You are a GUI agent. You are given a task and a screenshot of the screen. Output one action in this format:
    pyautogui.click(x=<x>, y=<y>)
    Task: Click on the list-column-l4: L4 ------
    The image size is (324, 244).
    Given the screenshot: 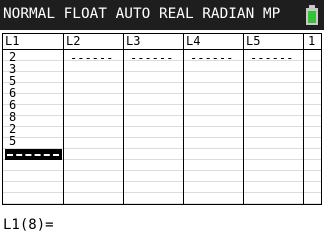 What is the action you would take?
    pyautogui.click(x=214, y=119)
    